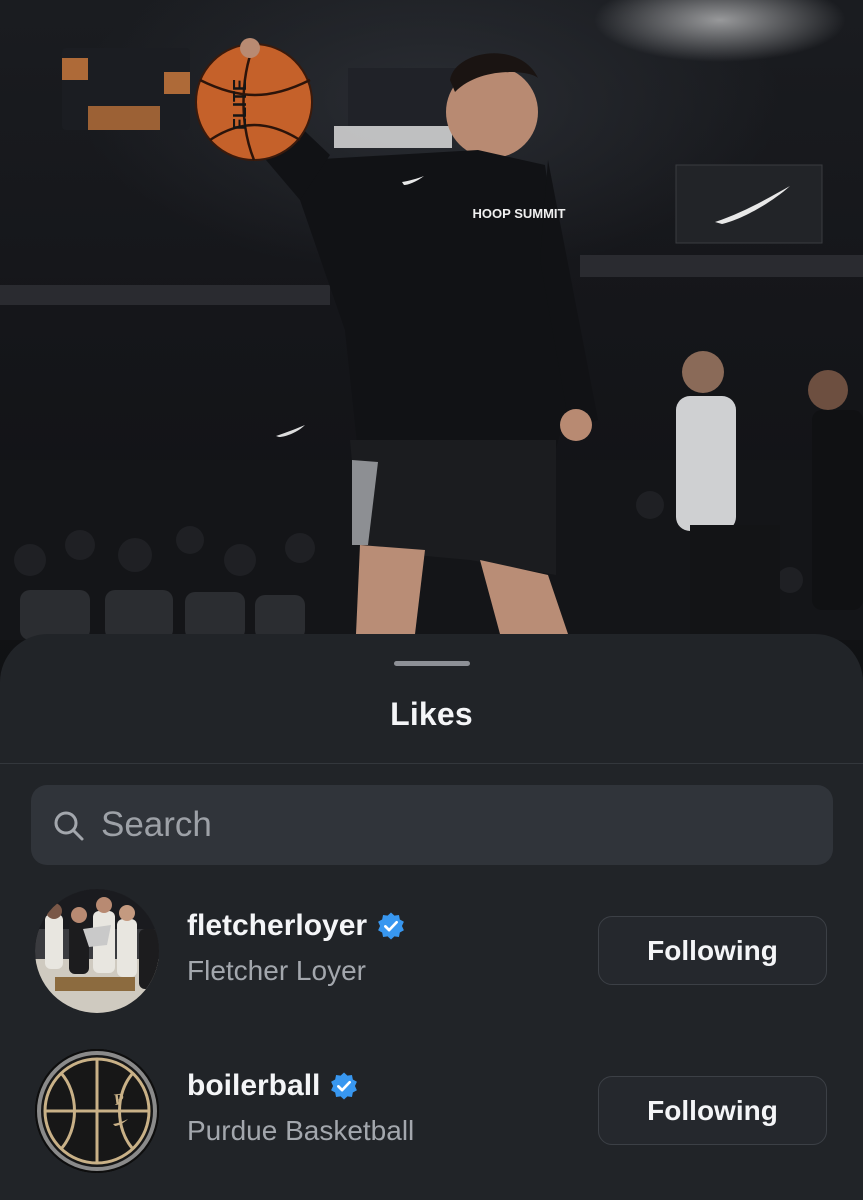  What do you see at coordinates (451, 825) in the screenshot?
I see `search-input` at bounding box center [451, 825].